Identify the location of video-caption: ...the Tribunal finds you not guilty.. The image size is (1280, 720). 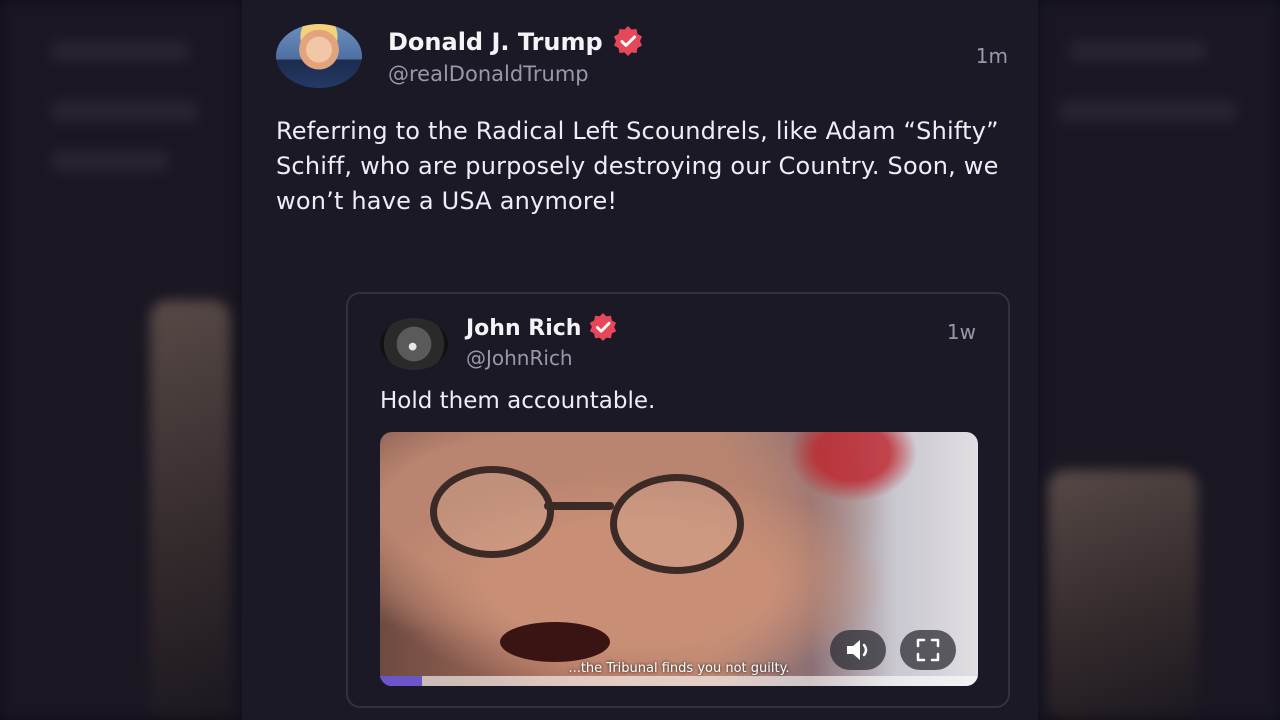
(679, 668).